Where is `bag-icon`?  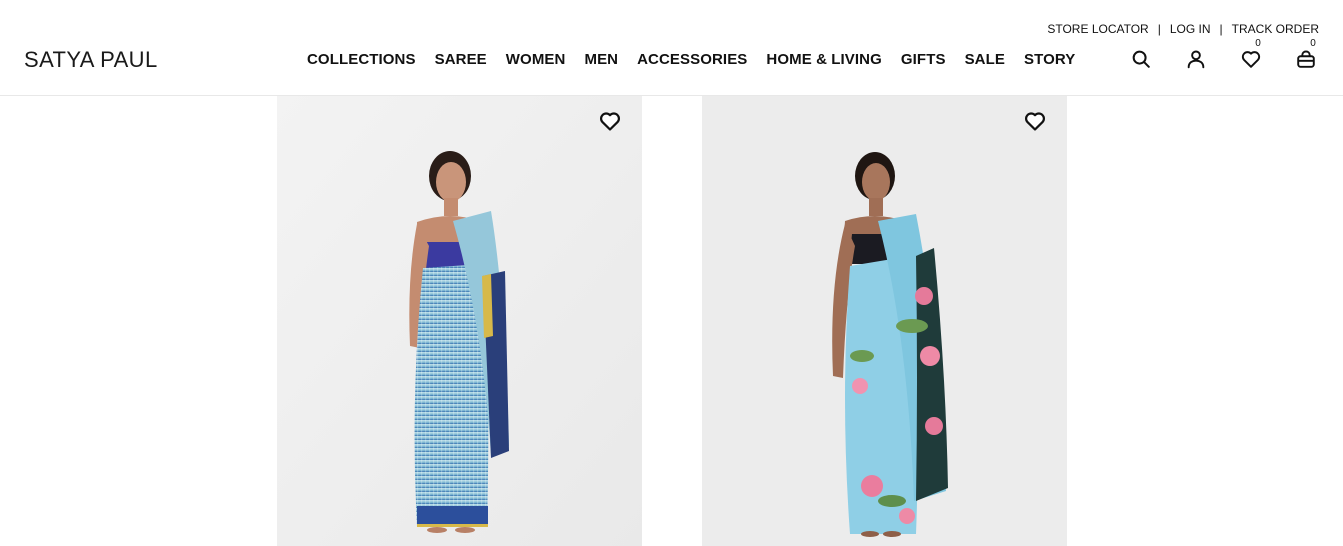 bag-icon is located at coordinates (1306, 59).